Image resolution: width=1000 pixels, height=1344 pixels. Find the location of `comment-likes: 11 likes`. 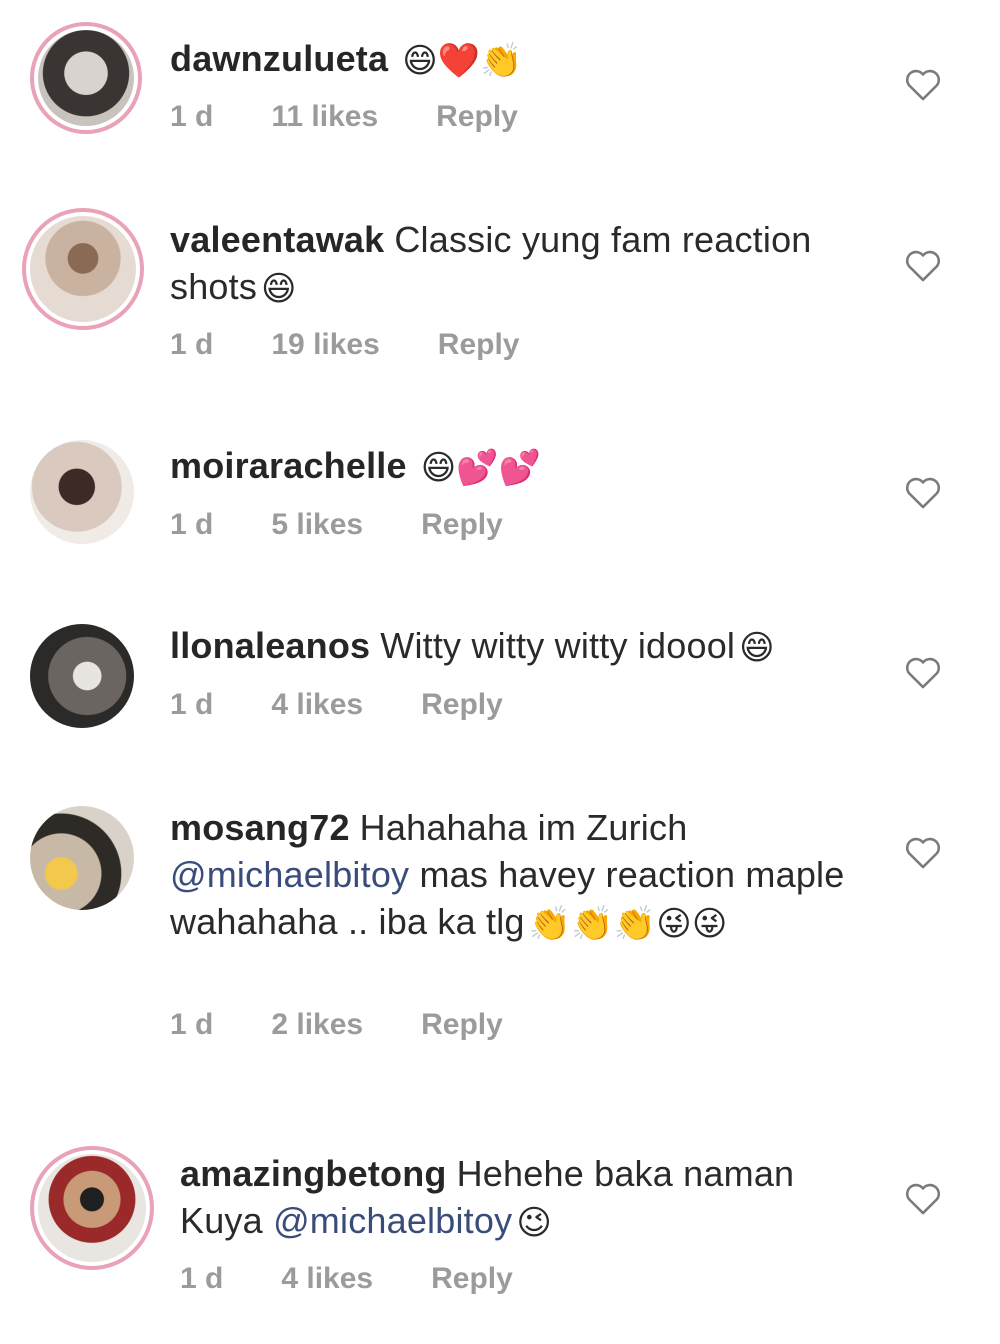

comment-likes: 11 likes is located at coordinates (324, 117).